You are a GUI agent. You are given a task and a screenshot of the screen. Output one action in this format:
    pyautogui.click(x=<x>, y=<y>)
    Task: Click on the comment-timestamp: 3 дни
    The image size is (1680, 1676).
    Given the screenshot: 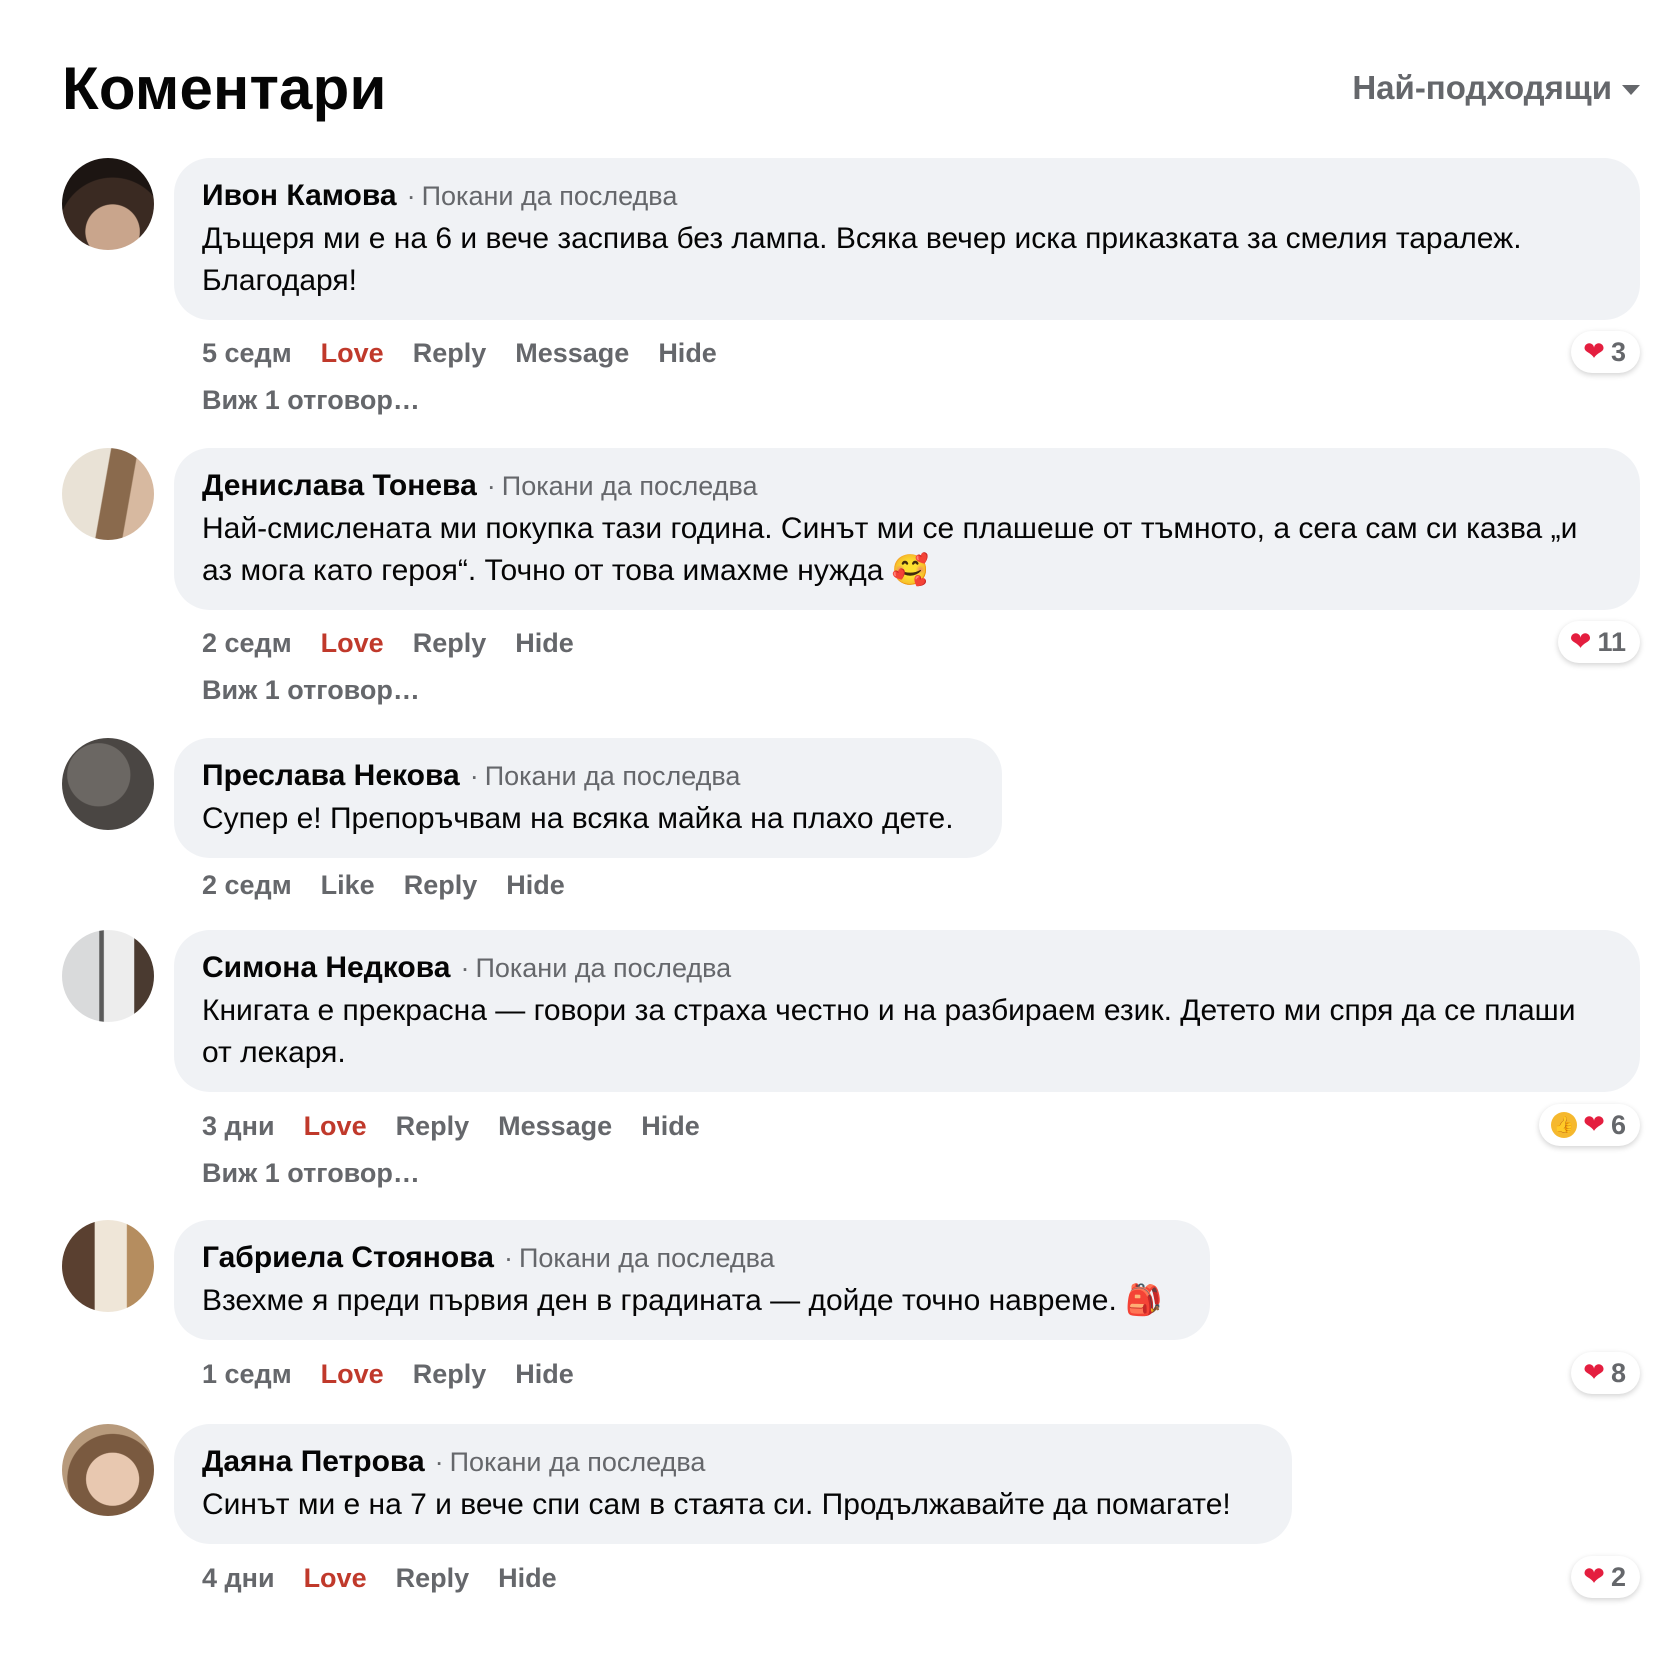 What is the action you would take?
    pyautogui.click(x=238, y=1125)
    